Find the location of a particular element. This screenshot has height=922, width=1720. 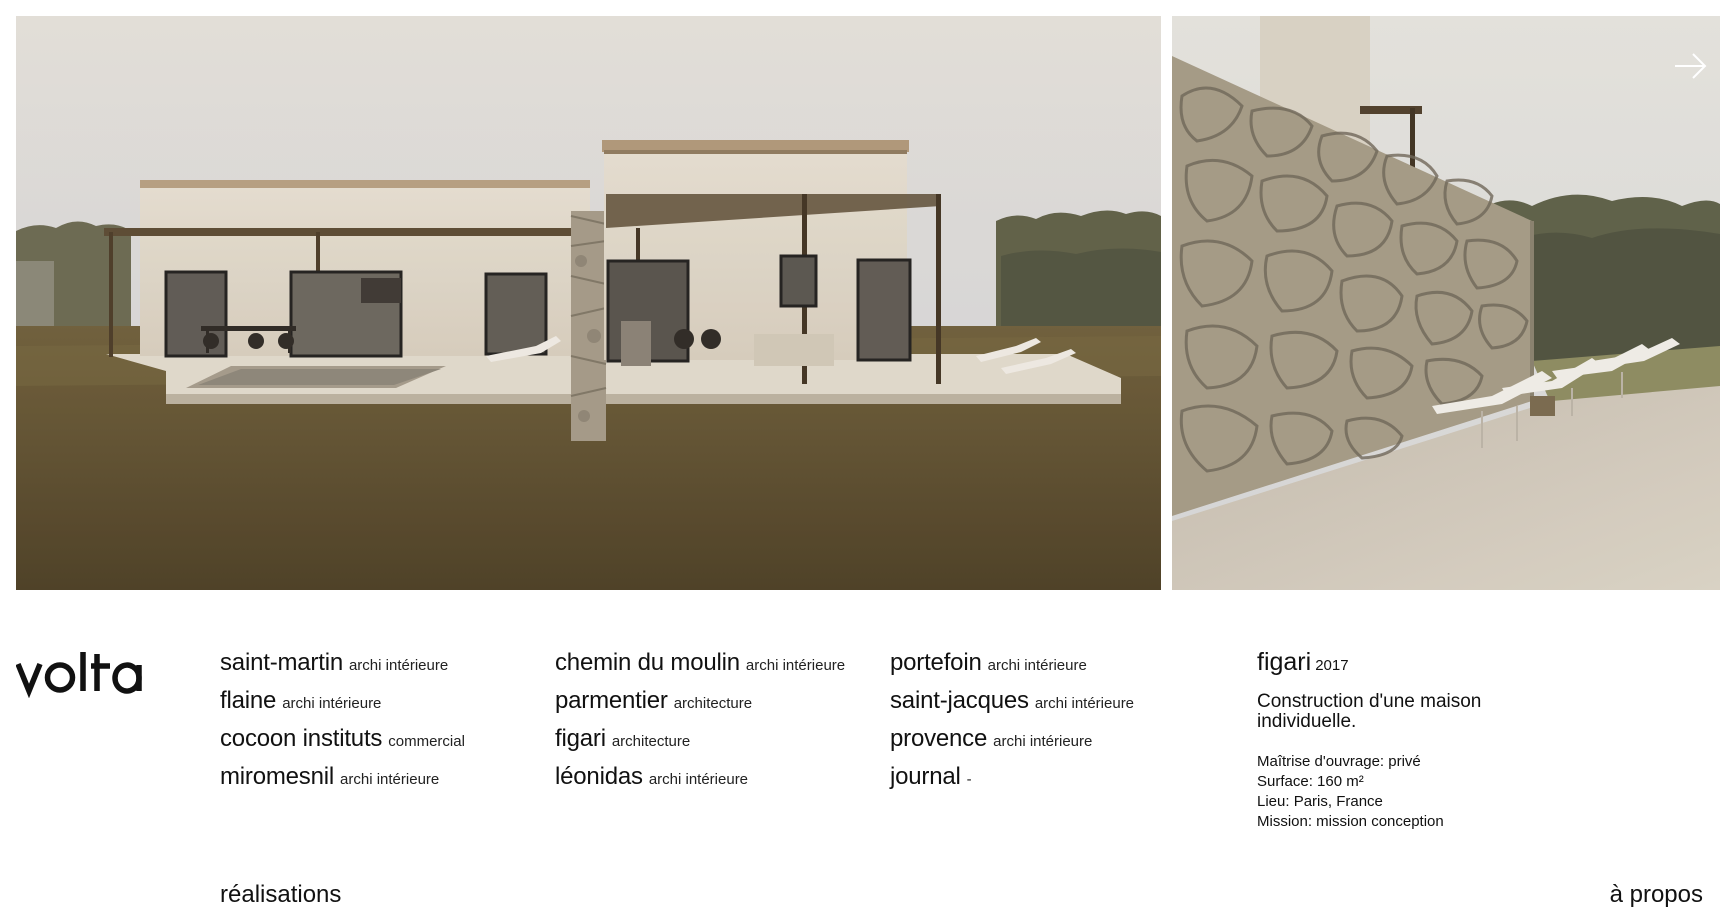

project-detail-title: figari 2017 is located at coordinates (1467, 664).